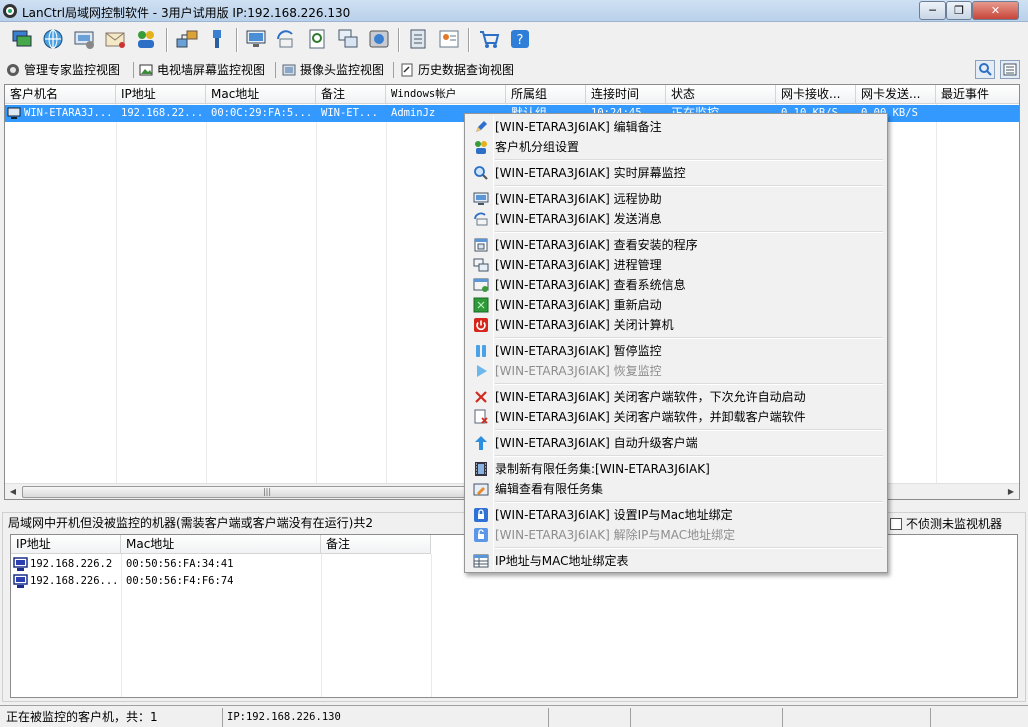  What do you see at coordinates (676, 245) in the screenshot?
I see `menu-item-installed-programs: [WIN-ETARA3J6IAK] 查看安装的程序` at bounding box center [676, 245].